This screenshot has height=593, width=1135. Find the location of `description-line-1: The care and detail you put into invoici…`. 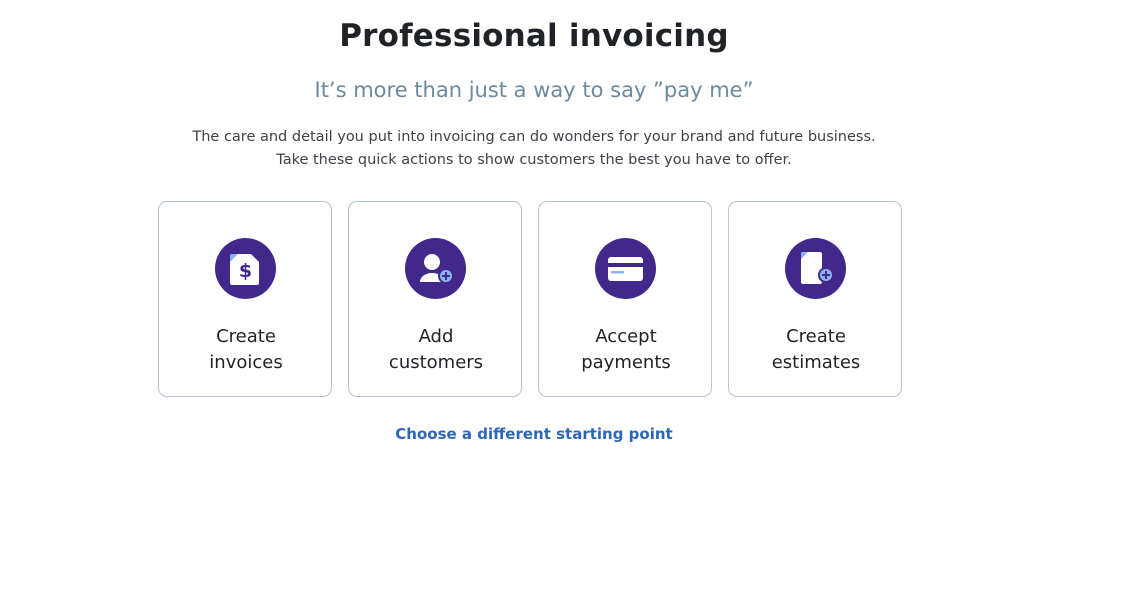

description-line-1: The care and detail you put into invoici… is located at coordinates (534, 137).